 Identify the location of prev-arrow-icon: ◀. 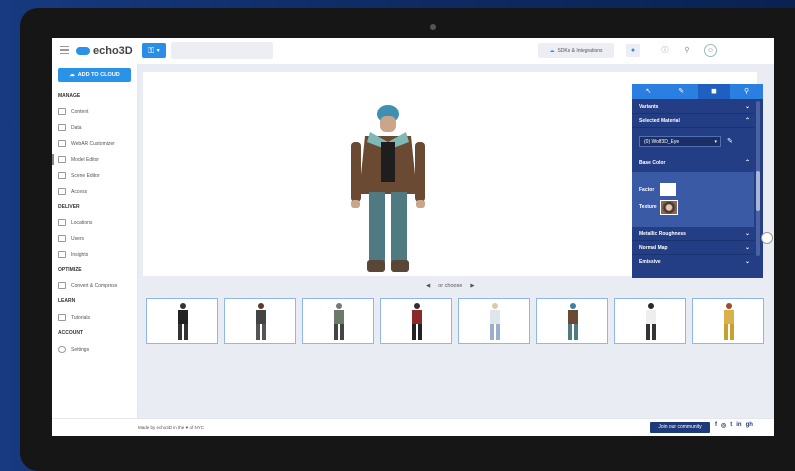
(428, 286).